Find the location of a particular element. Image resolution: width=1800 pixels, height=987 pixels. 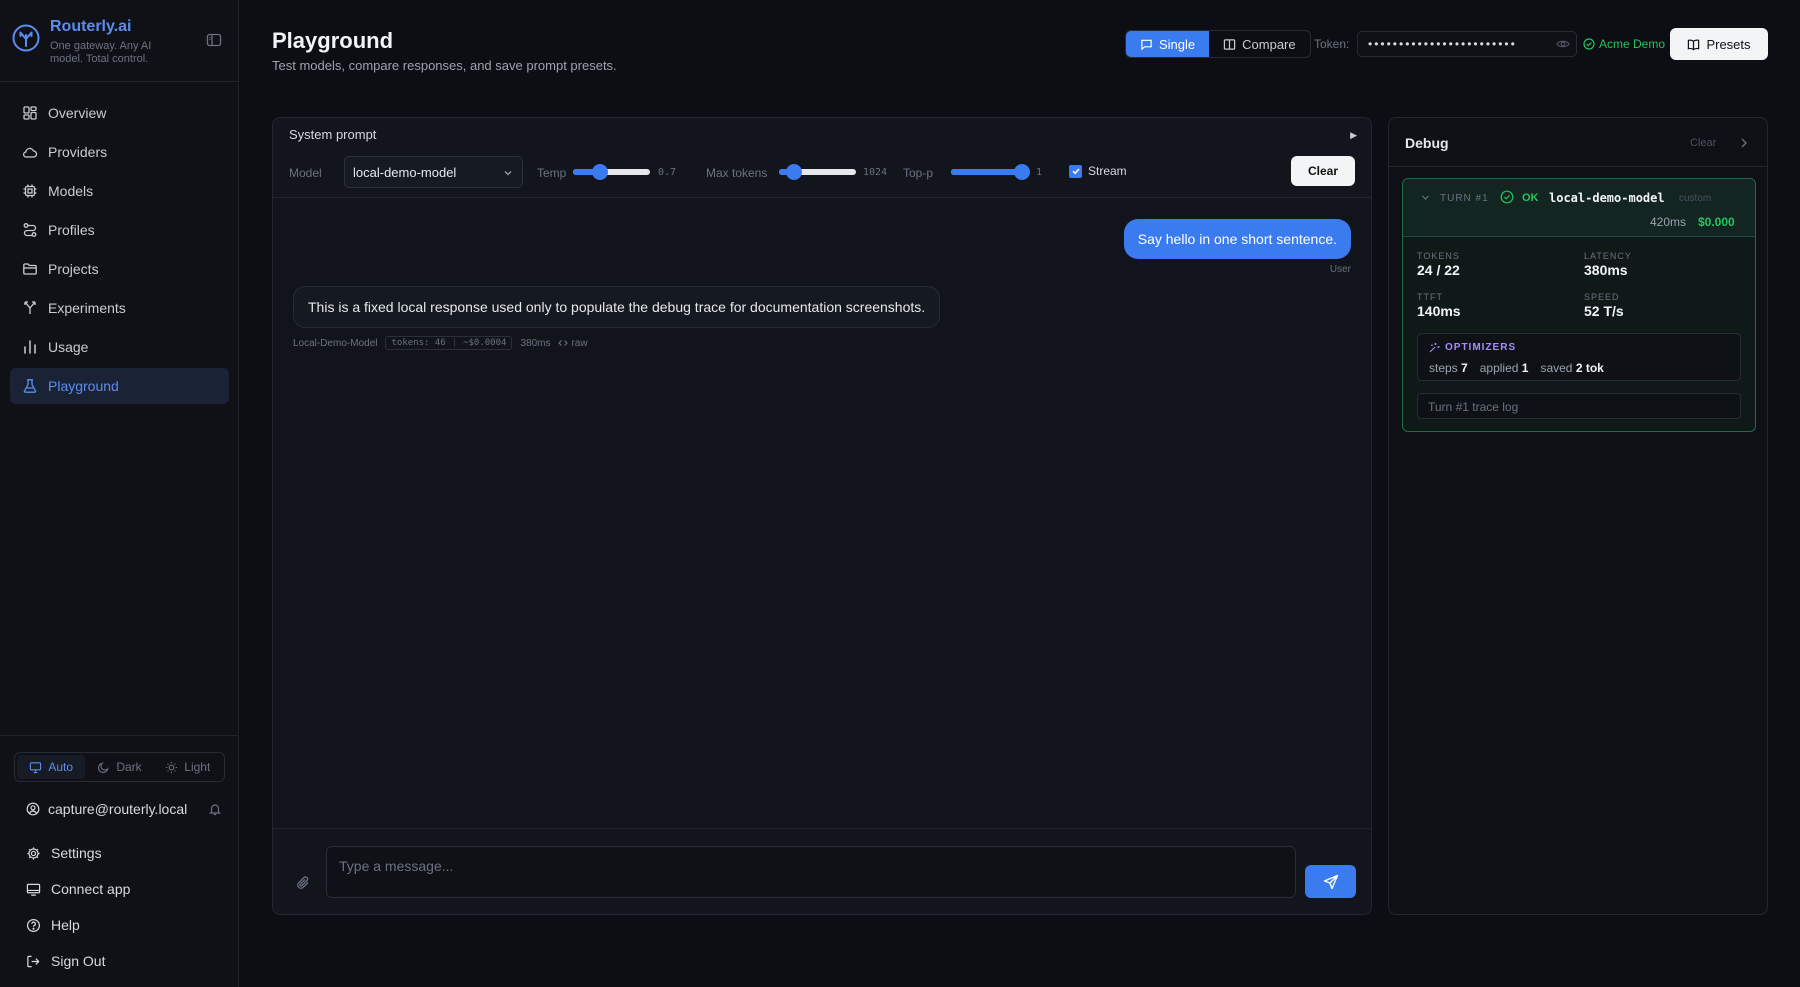

theme-option-light: Light is located at coordinates (188, 767).